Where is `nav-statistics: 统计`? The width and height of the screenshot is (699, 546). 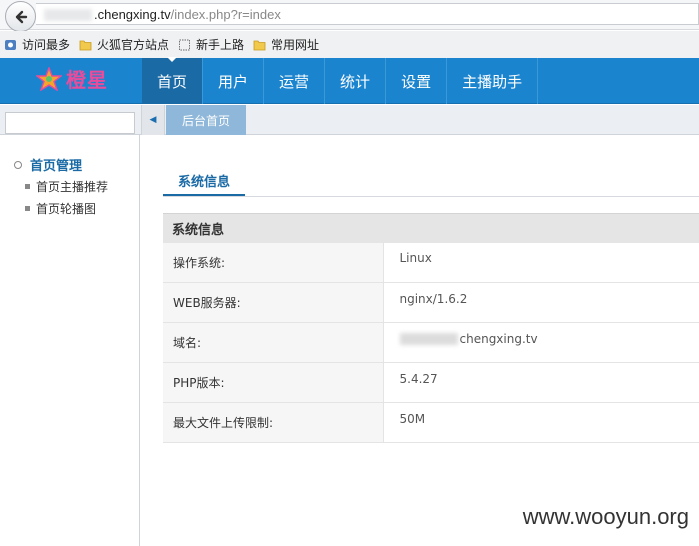
nav-statistics: 统计 is located at coordinates (356, 81).